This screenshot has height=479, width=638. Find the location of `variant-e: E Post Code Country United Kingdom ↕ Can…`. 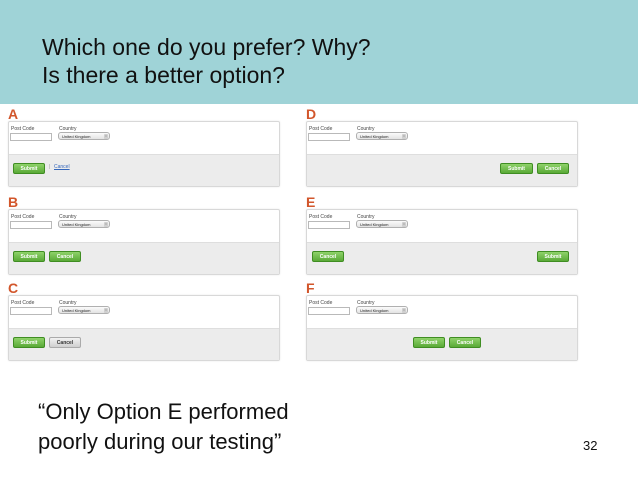

variant-e: E Post Code Country United Kingdom ↕ Can… is located at coordinates (442, 234).